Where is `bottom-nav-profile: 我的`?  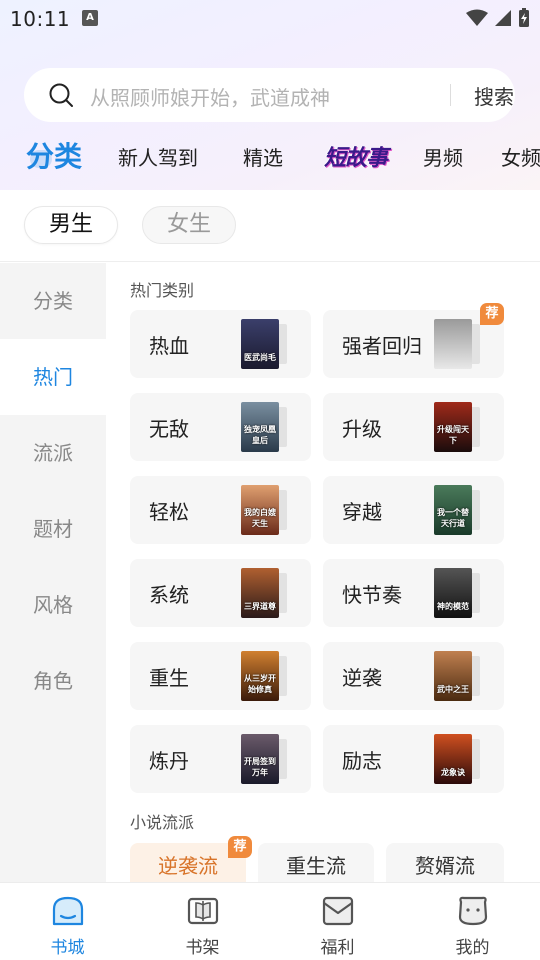
bottom-nav-profile: 我的 is located at coordinates (472, 921).